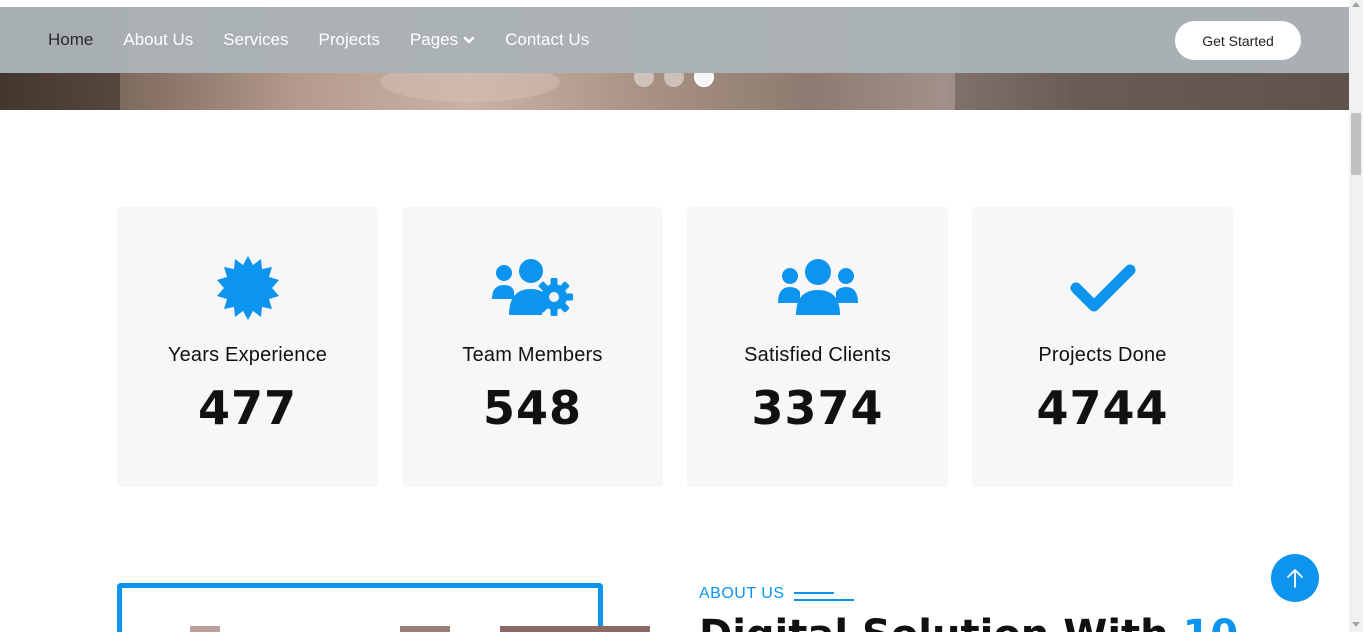 The width and height of the screenshot is (1363, 632). What do you see at coordinates (469, 40) in the screenshot?
I see `chevron-down-icon` at bounding box center [469, 40].